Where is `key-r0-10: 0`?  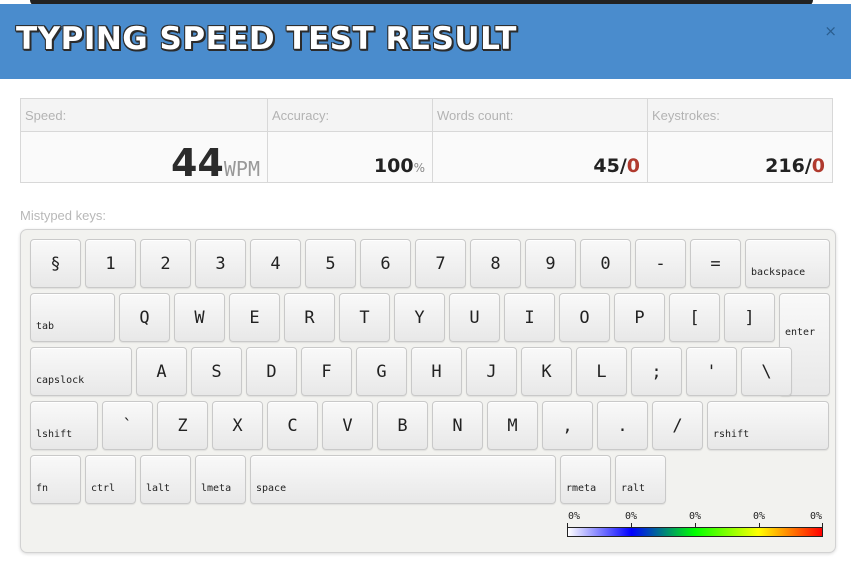 key-r0-10: 0 is located at coordinates (605, 263).